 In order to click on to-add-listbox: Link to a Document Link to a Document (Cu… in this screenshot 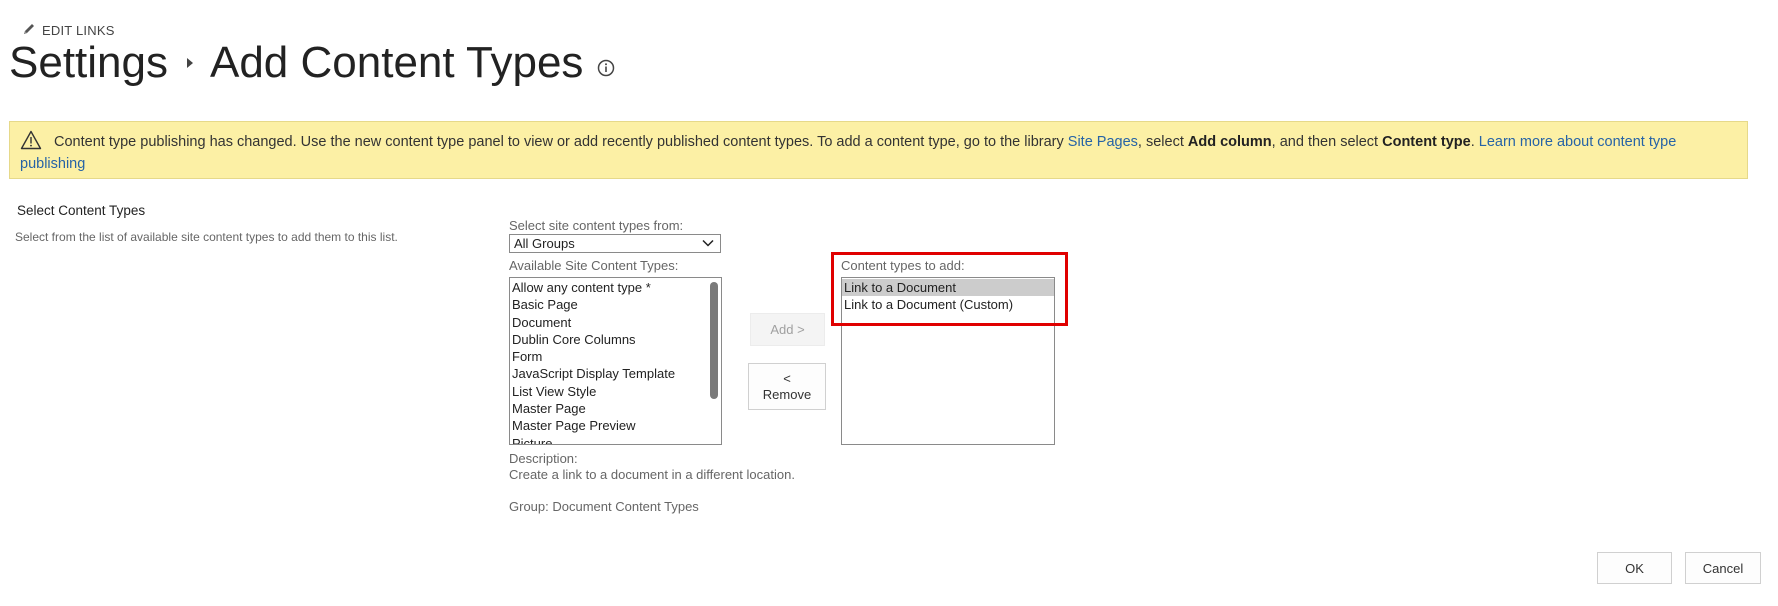, I will do `click(948, 361)`.